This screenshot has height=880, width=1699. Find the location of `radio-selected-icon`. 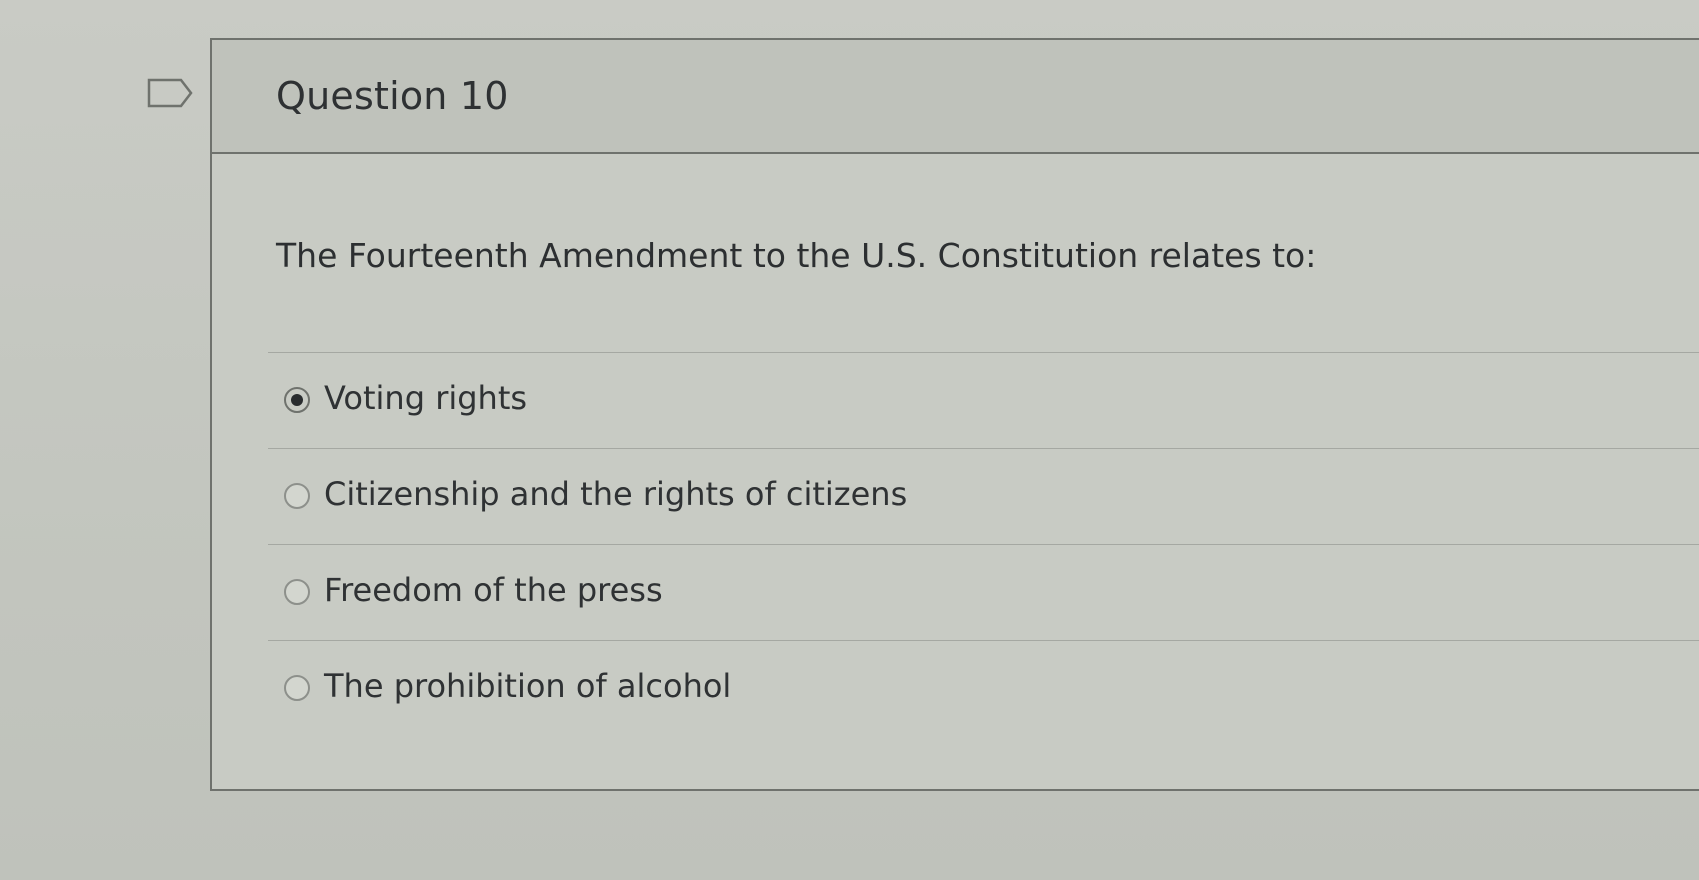

radio-selected-icon is located at coordinates (297, 400).